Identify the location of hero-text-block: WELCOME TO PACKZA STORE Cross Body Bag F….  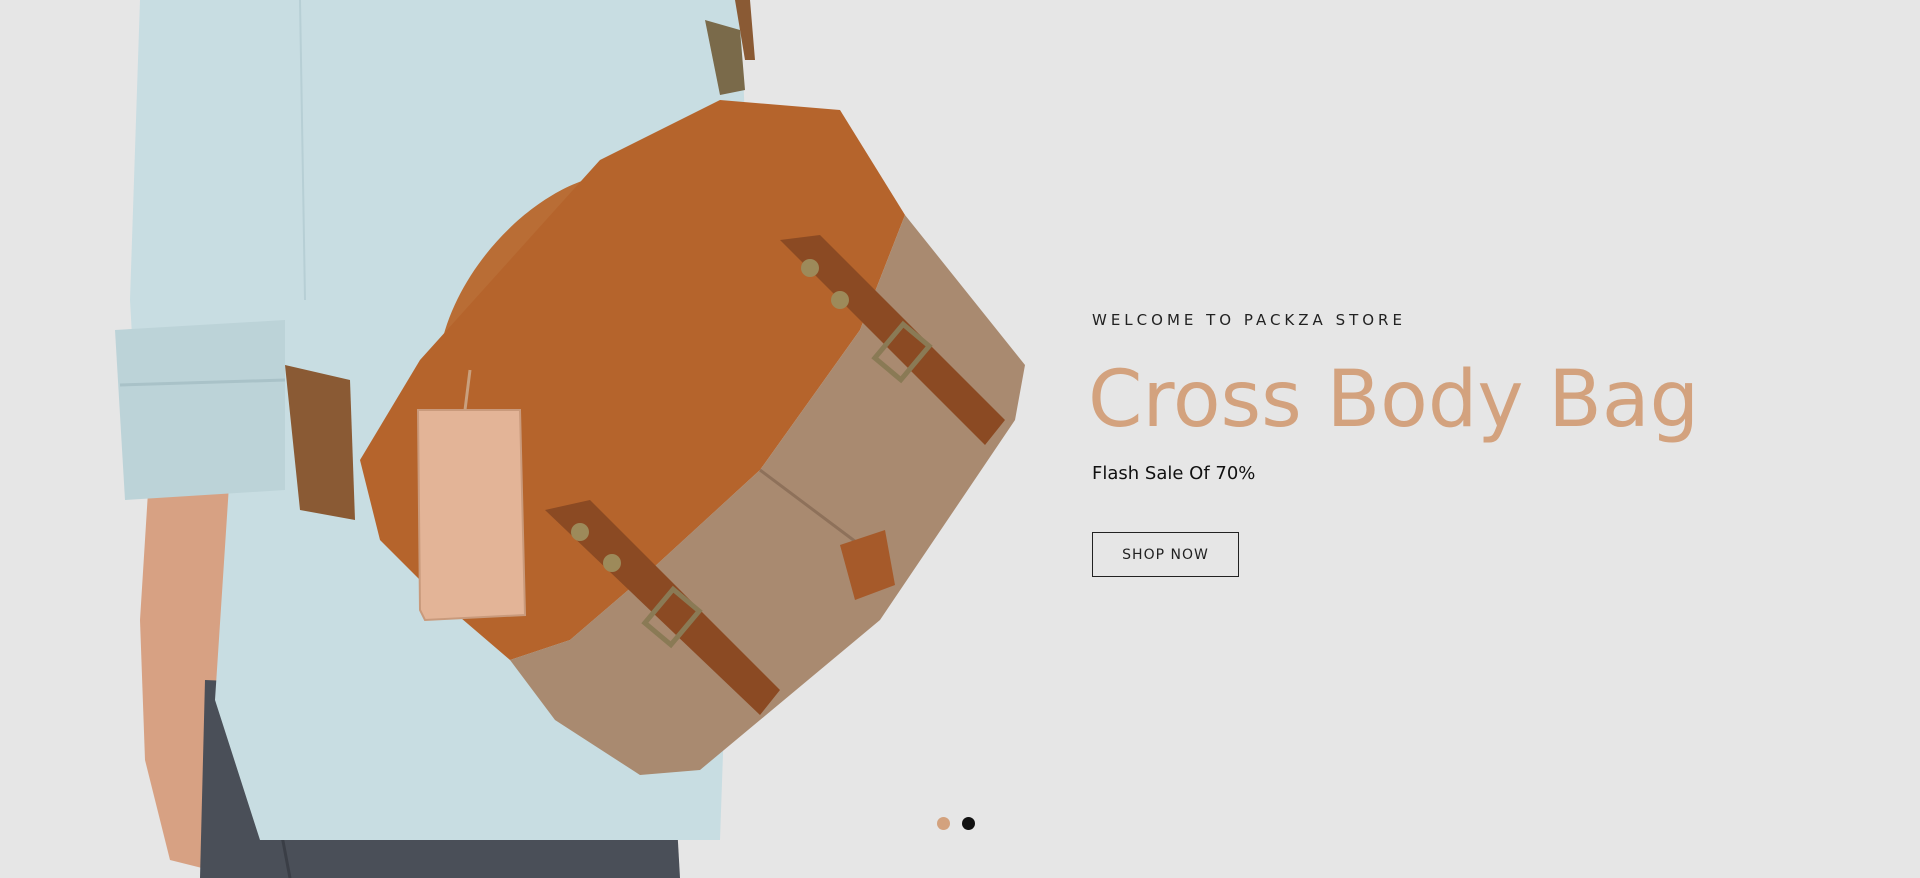
(1470, 438).